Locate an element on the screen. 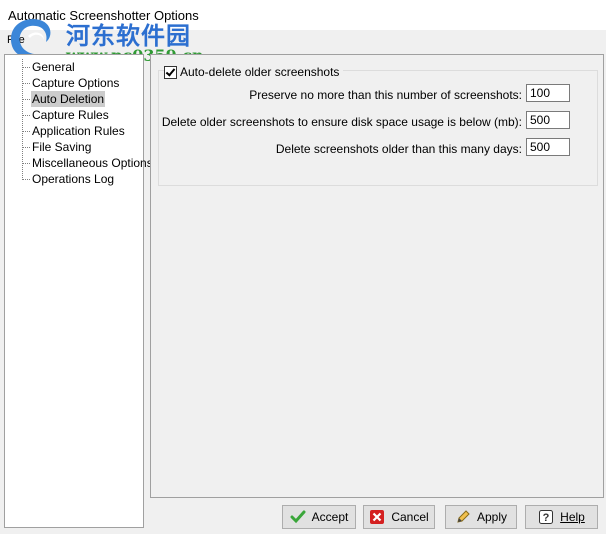 The image size is (606, 534). disk-usage-input is located at coordinates (548, 120).